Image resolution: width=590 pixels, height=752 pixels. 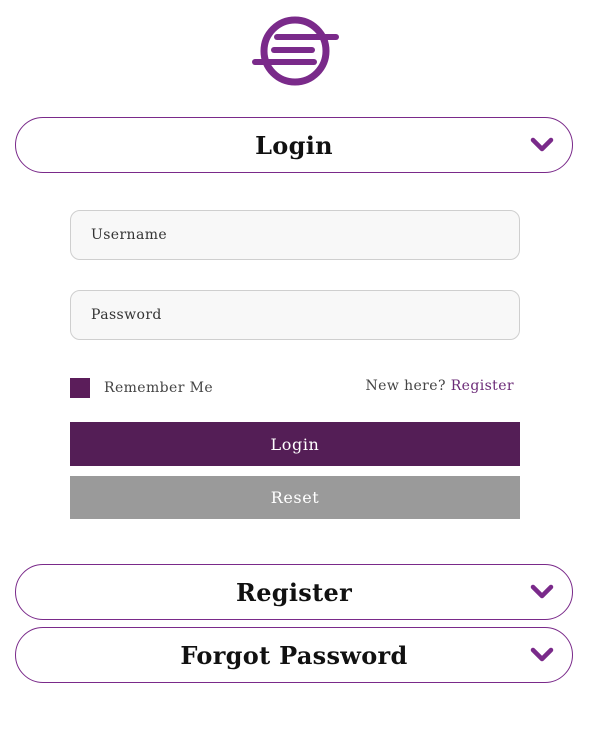 I want to click on login-button: Login, so click(x=295, y=444).